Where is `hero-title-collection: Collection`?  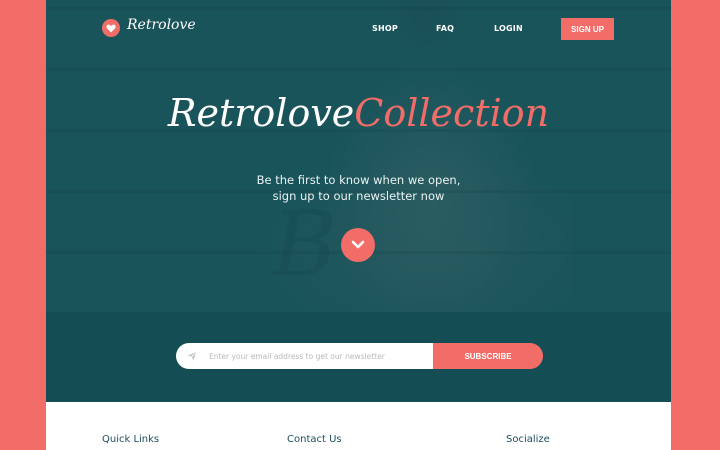 hero-title-collection: Collection is located at coordinates (452, 113).